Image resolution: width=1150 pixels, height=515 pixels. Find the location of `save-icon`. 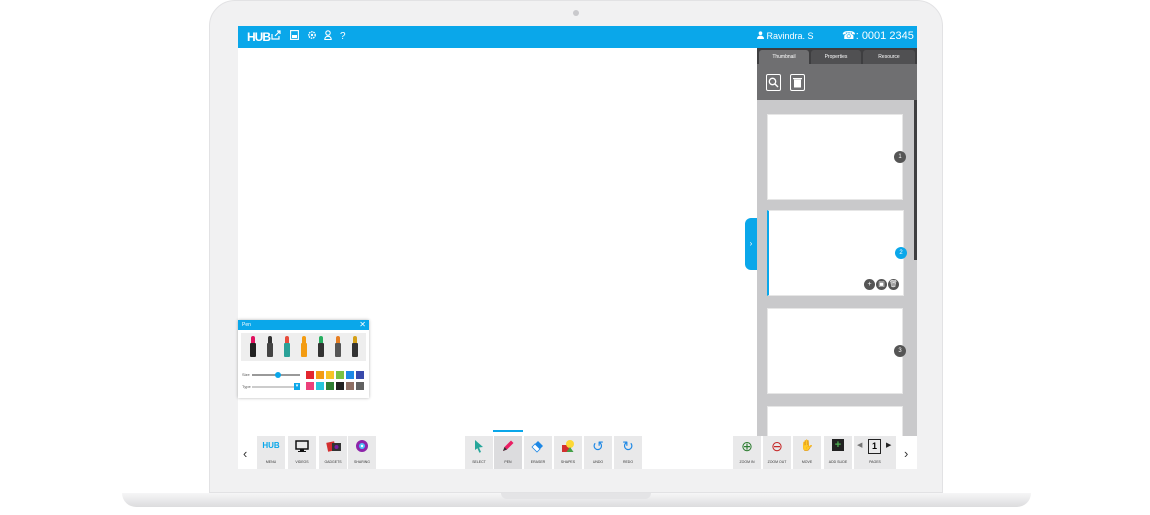

save-icon is located at coordinates (294, 37).